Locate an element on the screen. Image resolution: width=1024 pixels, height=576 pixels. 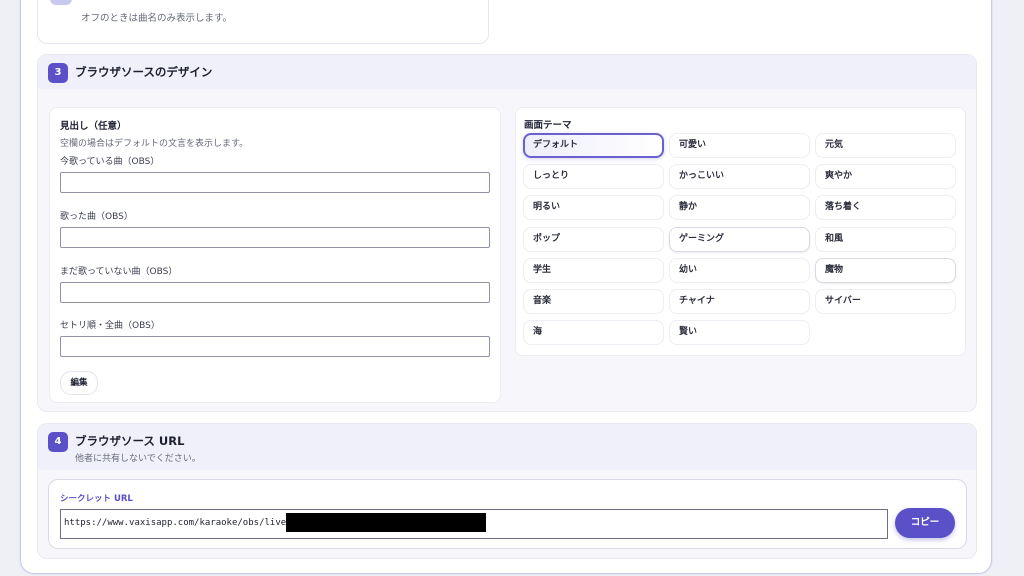
field-label-not-yet-sung: まだ歌っていない曲（OBS） is located at coordinates (119, 272).